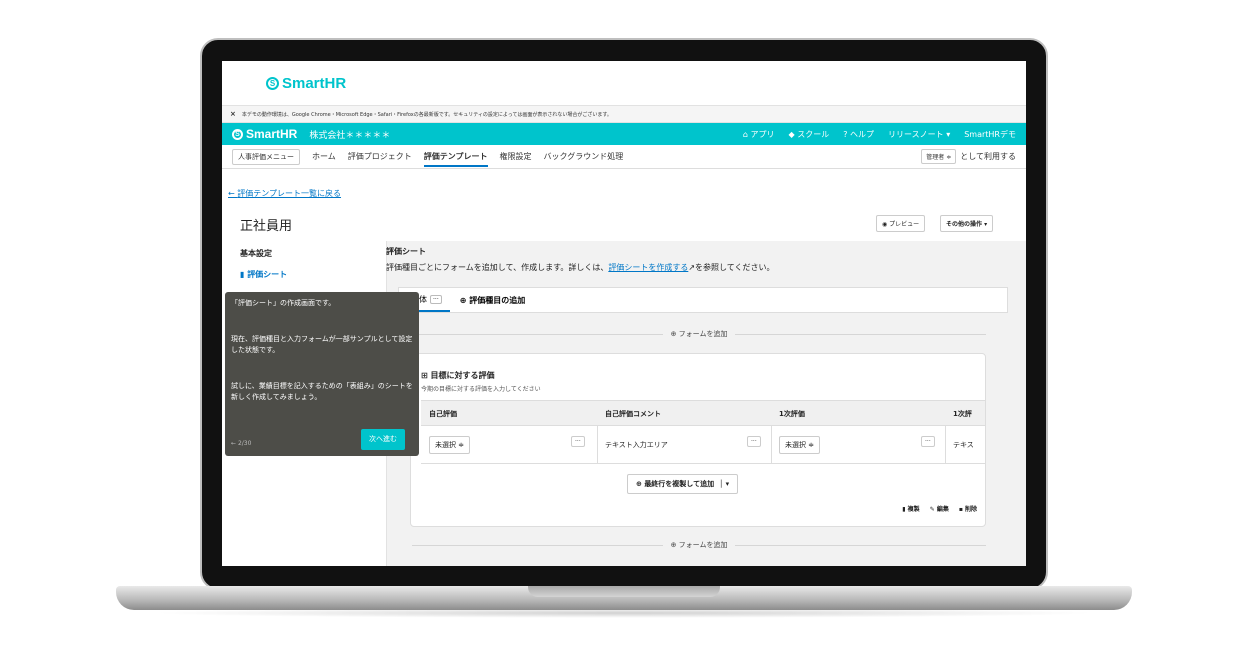 The width and height of the screenshot is (1248, 654). Describe the element at coordinates (683, 484) in the screenshot. I see `duplicate-last-row-button: ⊕ 最終行を複製して追加 │ ▾` at that location.